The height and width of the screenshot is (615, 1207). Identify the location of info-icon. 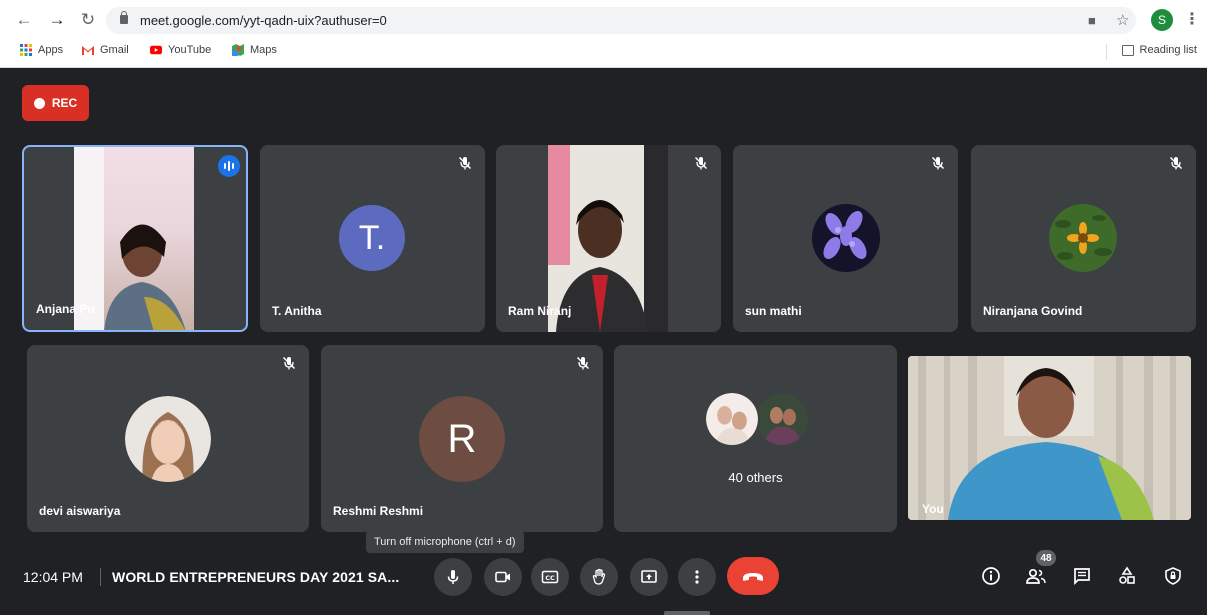
(991, 576).